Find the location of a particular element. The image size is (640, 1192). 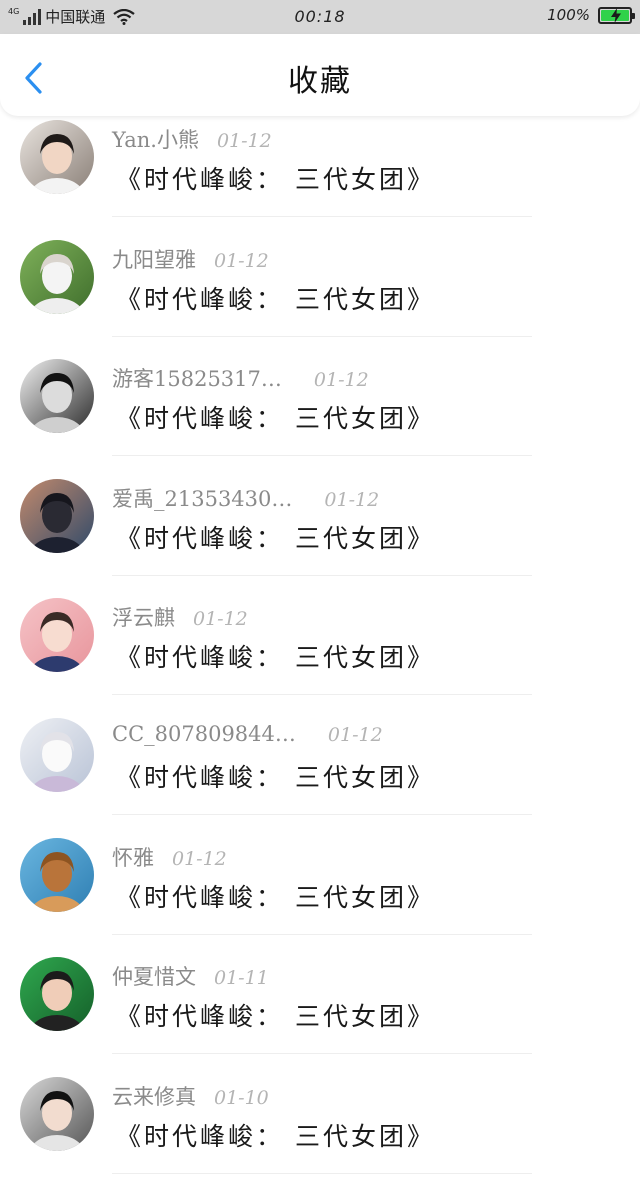

item-meta: 怀雅 01-12 is located at coordinates (169, 857).